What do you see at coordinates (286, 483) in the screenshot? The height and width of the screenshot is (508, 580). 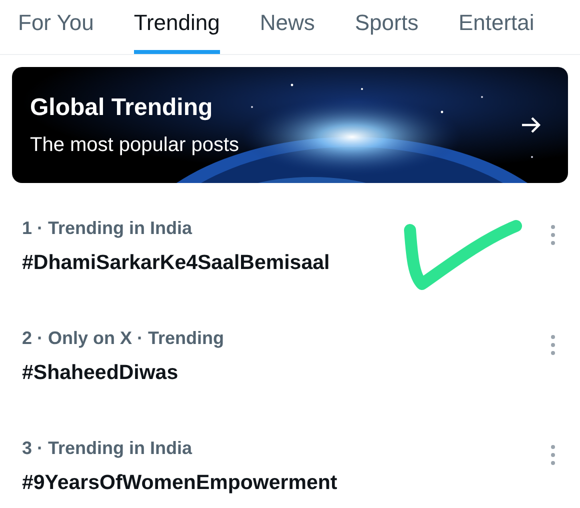 I see `trend-hashtag: #9YearsOfWomenEmpowerment` at bounding box center [286, 483].